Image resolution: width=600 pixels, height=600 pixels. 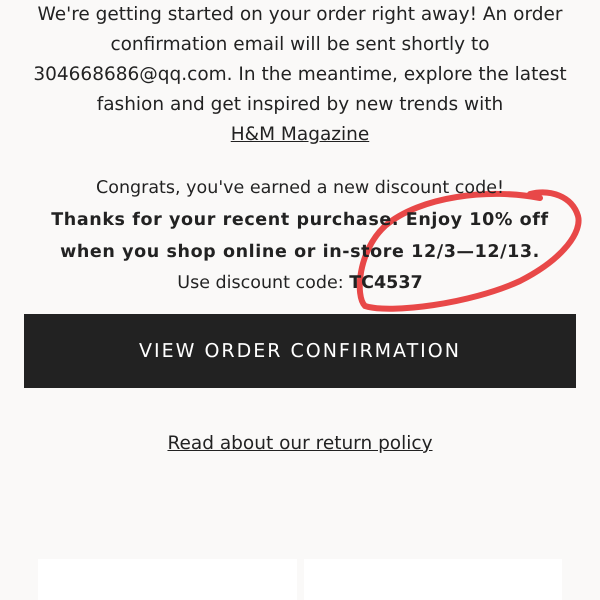 What do you see at coordinates (300, 134) in the screenshot?
I see `magazine-link: H&M Magazine` at bounding box center [300, 134].